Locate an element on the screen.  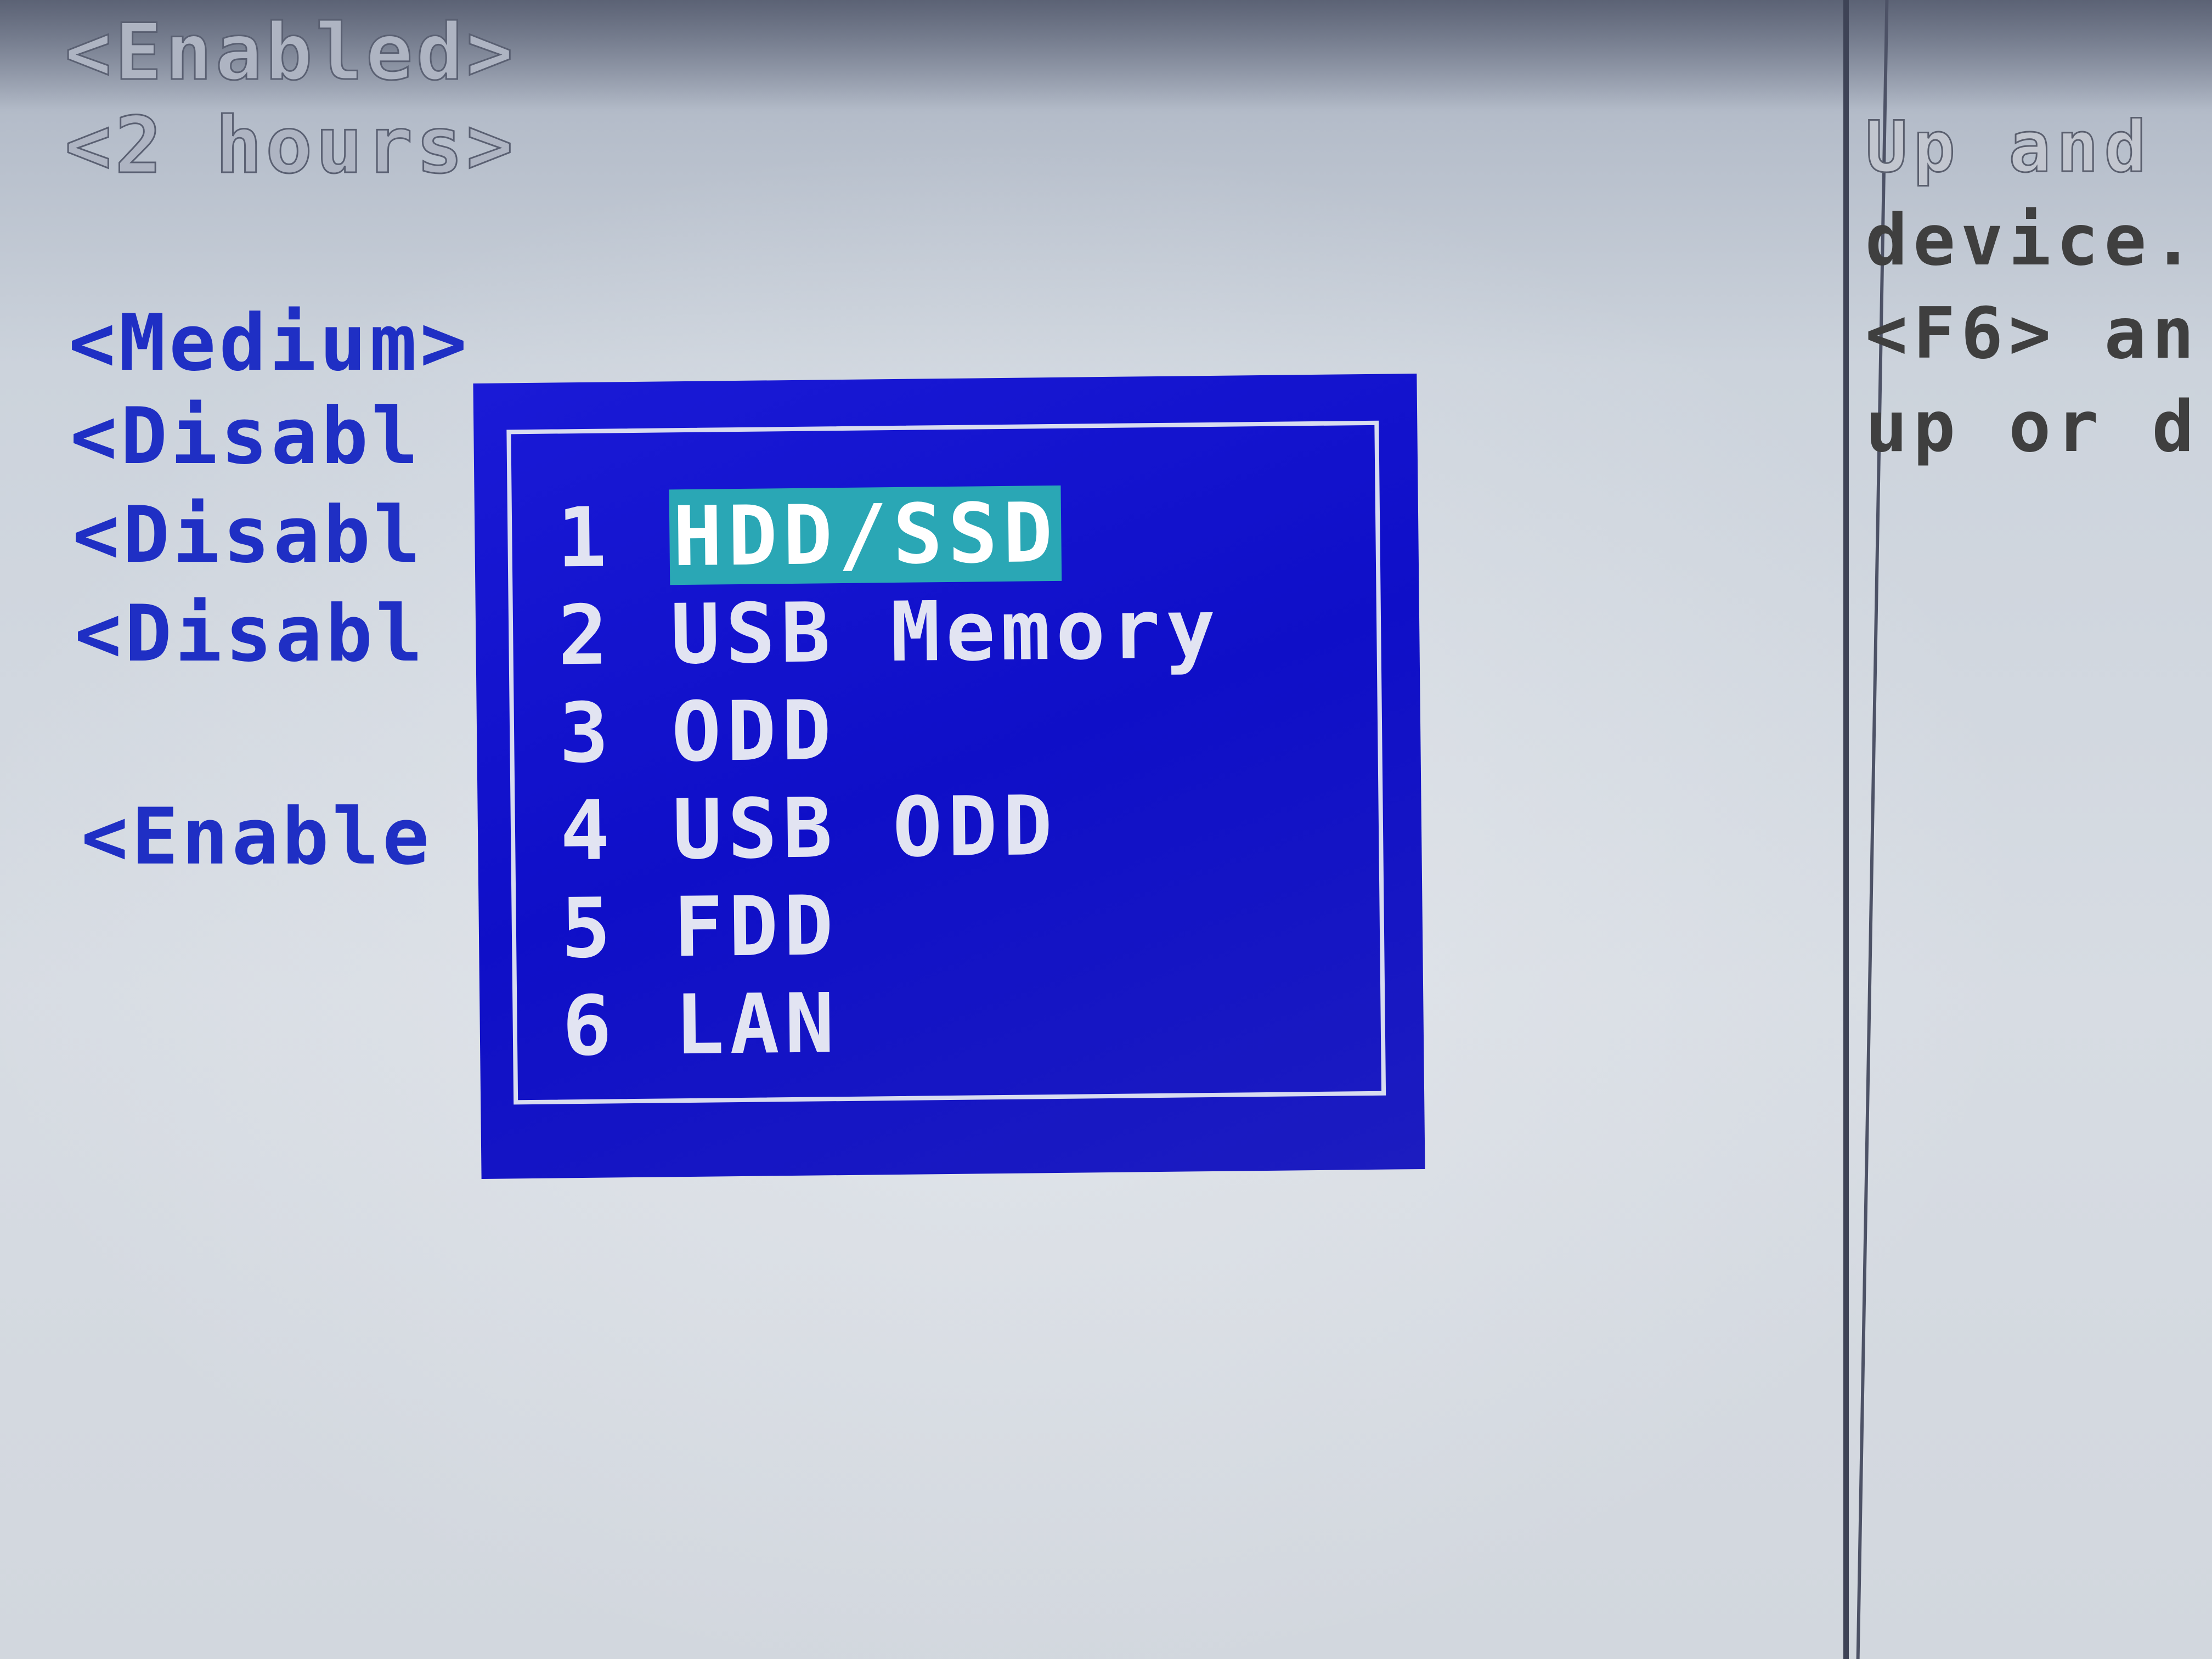
setting-value-medium: <Medium> is located at coordinates (269, 343).